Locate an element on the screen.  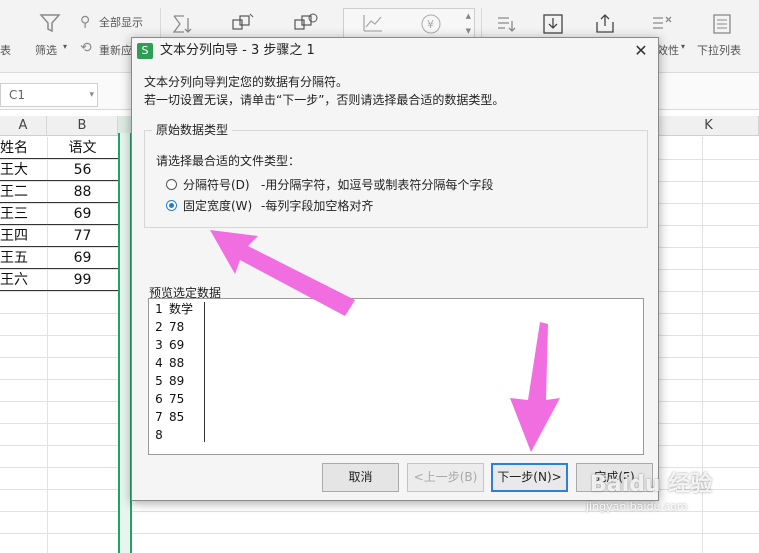
baidu-watermark: Baidu 经验 is located at coordinates (651, 484).